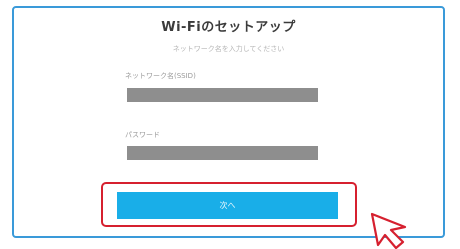  Describe the element at coordinates (160, 76) in the screenshot. I see `network-name-label: ネットワーク名(SSID)` at that location.